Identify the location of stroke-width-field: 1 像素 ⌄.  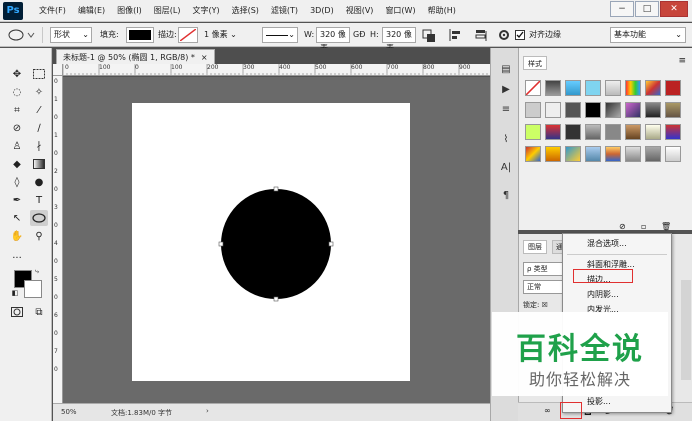
(232, 35).